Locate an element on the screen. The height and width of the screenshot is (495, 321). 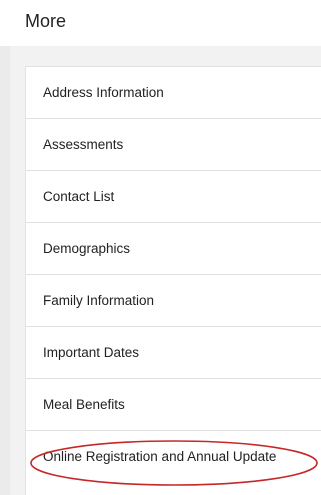
menu-item-online-registration: Online Registration and Annual Update is located at coordinates (173, 463).